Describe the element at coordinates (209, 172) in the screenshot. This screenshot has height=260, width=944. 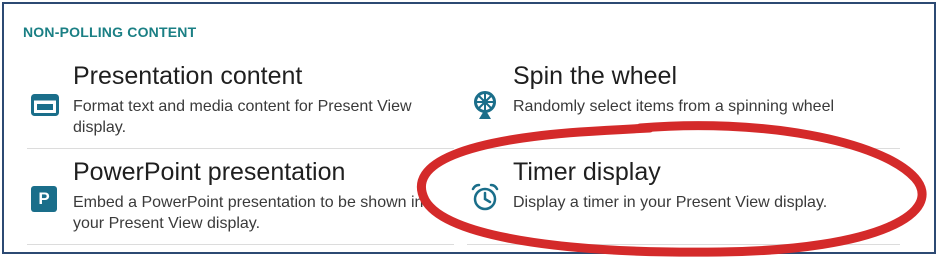
I see `powerpoint-presentation-title: PowerPoint presentation` at that location.